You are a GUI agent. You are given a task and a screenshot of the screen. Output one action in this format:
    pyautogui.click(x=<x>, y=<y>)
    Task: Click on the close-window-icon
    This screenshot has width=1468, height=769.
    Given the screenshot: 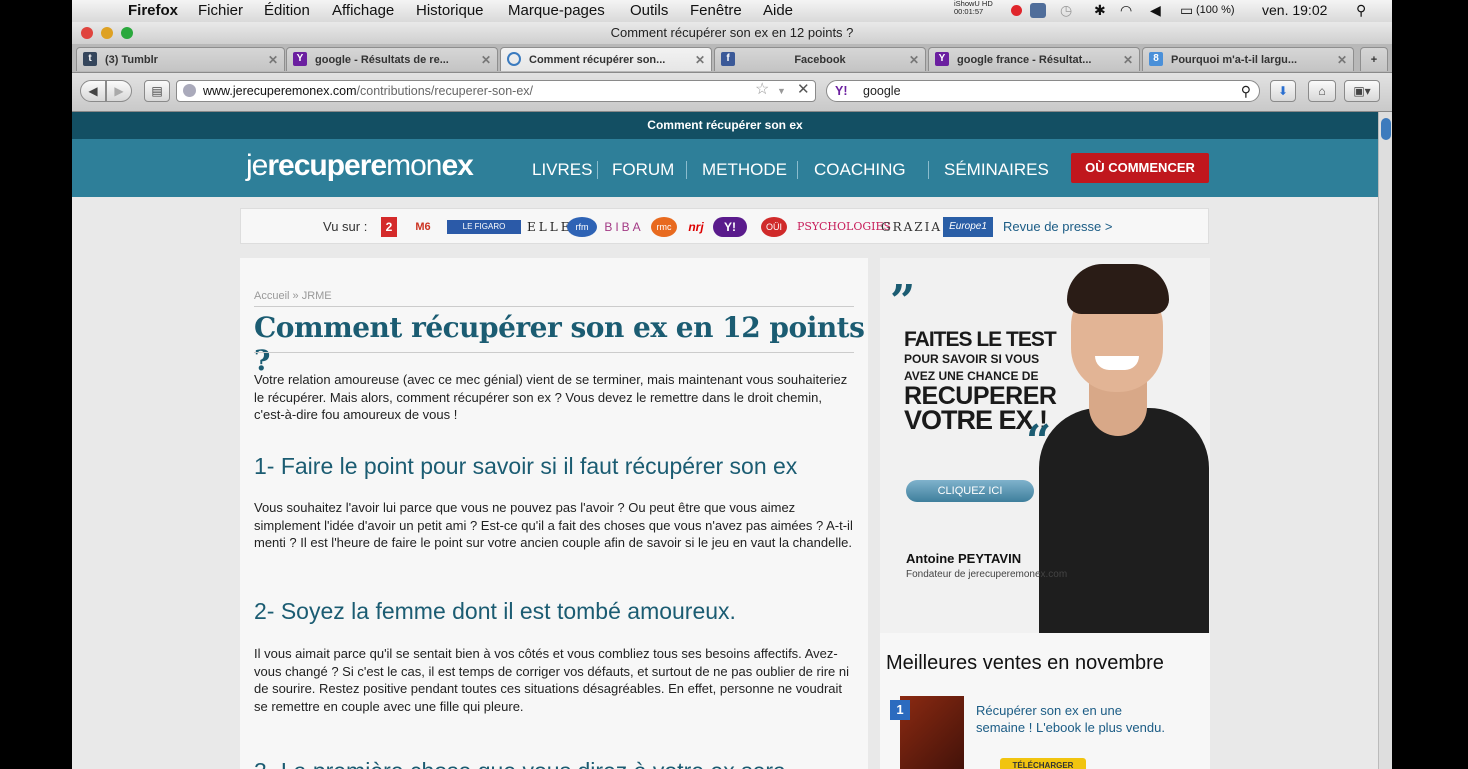 What is the action you would take?
    pyautogui.click(x=87, y=33)
    